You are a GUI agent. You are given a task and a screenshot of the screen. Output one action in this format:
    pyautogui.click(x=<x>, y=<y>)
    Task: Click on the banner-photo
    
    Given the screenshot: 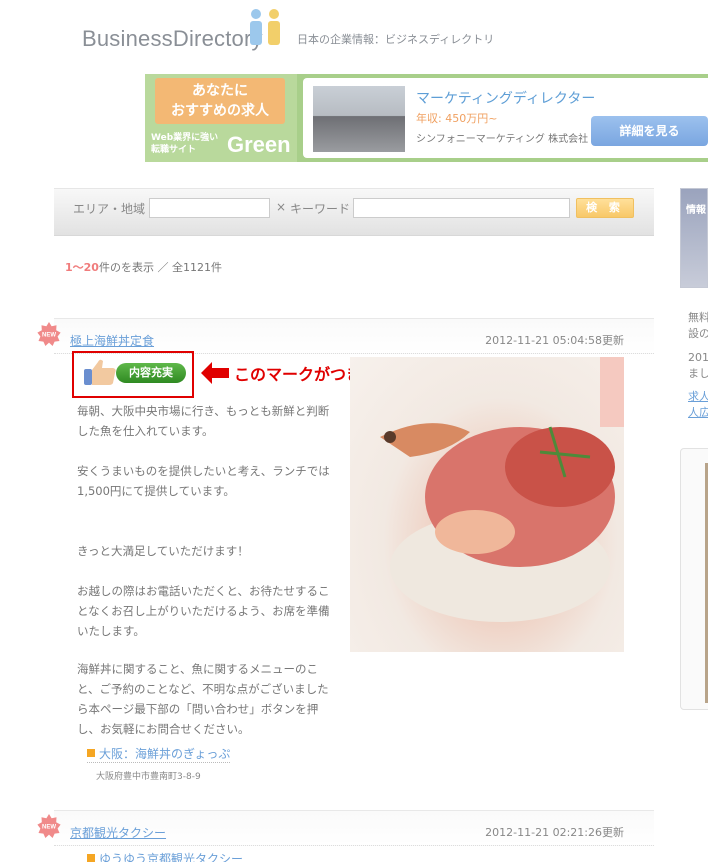 What is the action you would take?
    pyautogui.click(x=359, y=119)
    